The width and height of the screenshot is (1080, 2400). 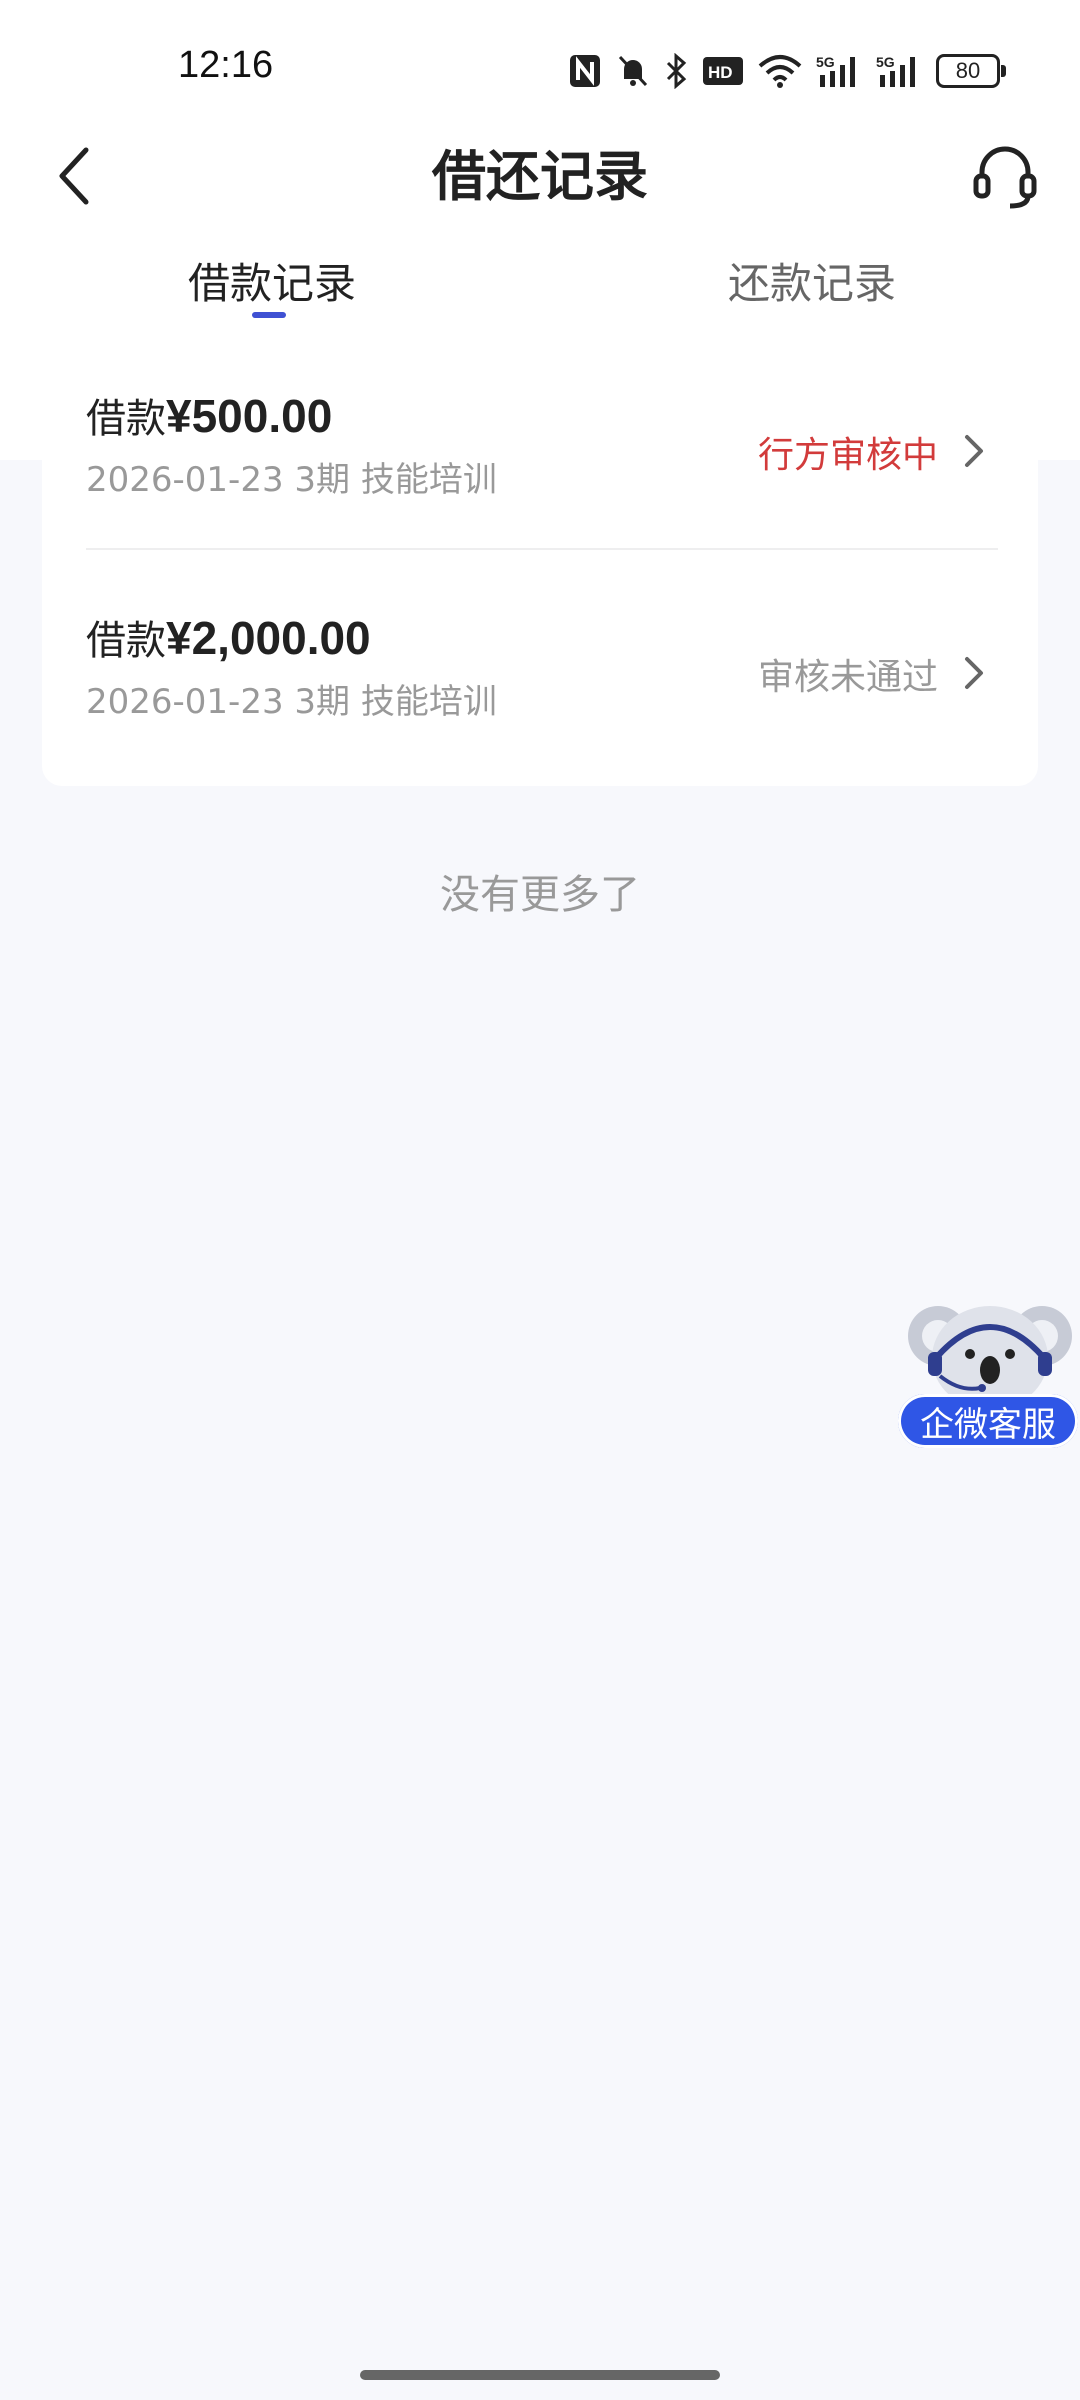 I want to click on page-title: 借还记录, so click(x=540, y=176).